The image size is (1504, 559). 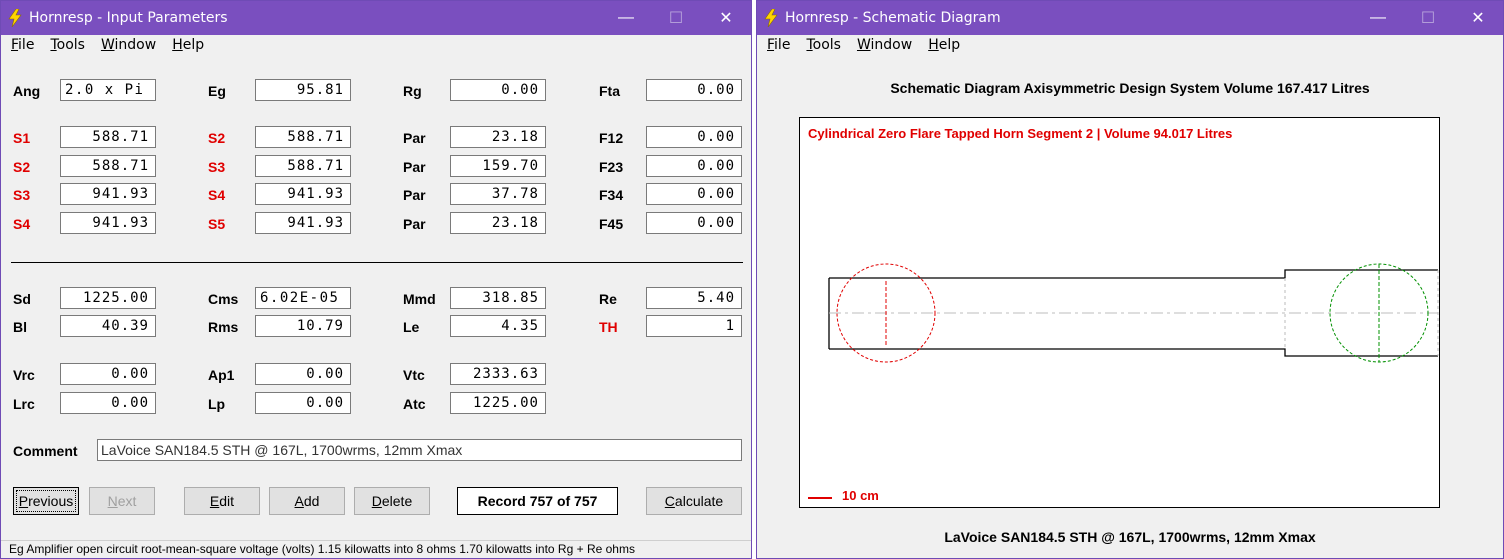 I want to click on mmd-field: 318.85, so click(x=498, y=298).